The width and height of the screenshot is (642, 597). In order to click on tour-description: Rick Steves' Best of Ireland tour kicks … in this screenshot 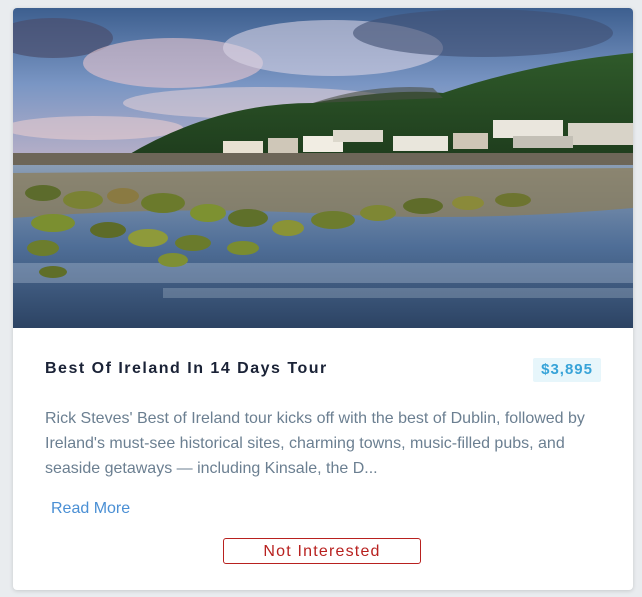, I will do `click(315, 443)`.